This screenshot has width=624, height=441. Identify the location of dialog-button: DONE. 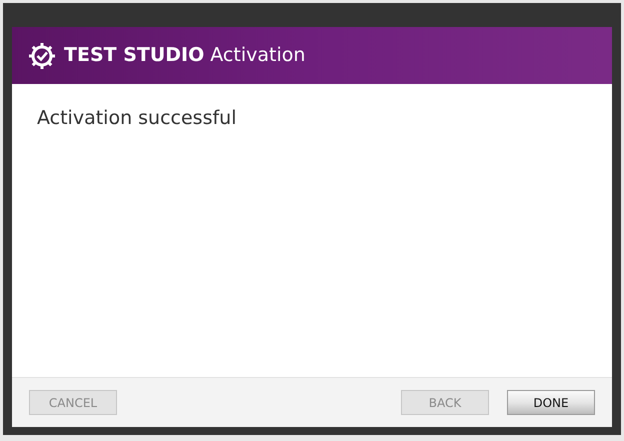
(551, 402).